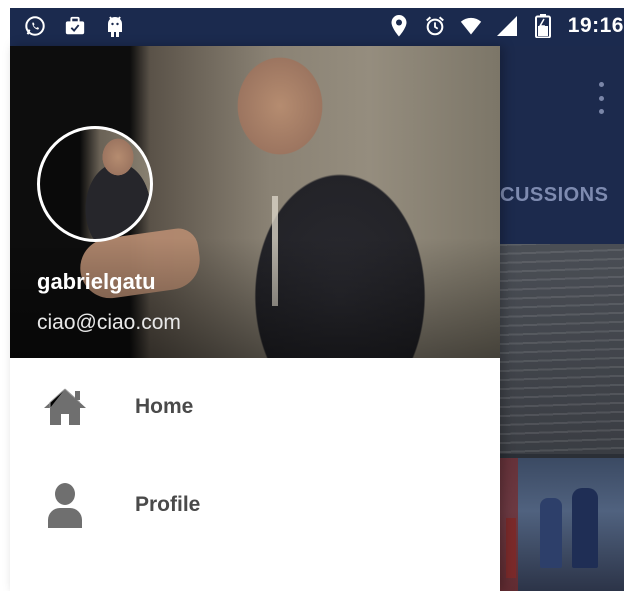 The height and width of the screenshot is (591, 624). What do you see at coordinates (164, 406) in the screenshot?
I see `drawer-item-label: Home` at bounding box center [164, 406].